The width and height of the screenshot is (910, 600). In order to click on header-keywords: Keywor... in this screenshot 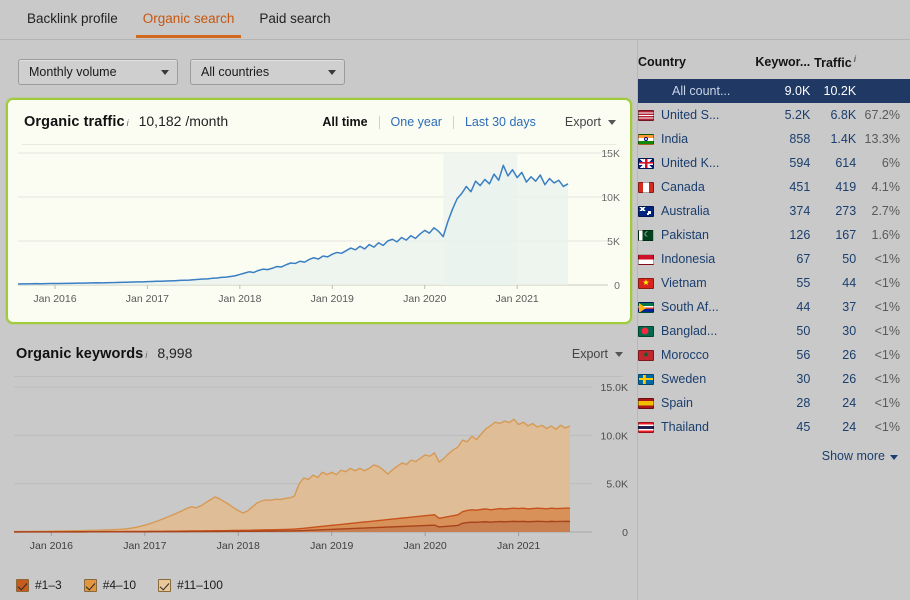, I will do `click(782, 59)`.